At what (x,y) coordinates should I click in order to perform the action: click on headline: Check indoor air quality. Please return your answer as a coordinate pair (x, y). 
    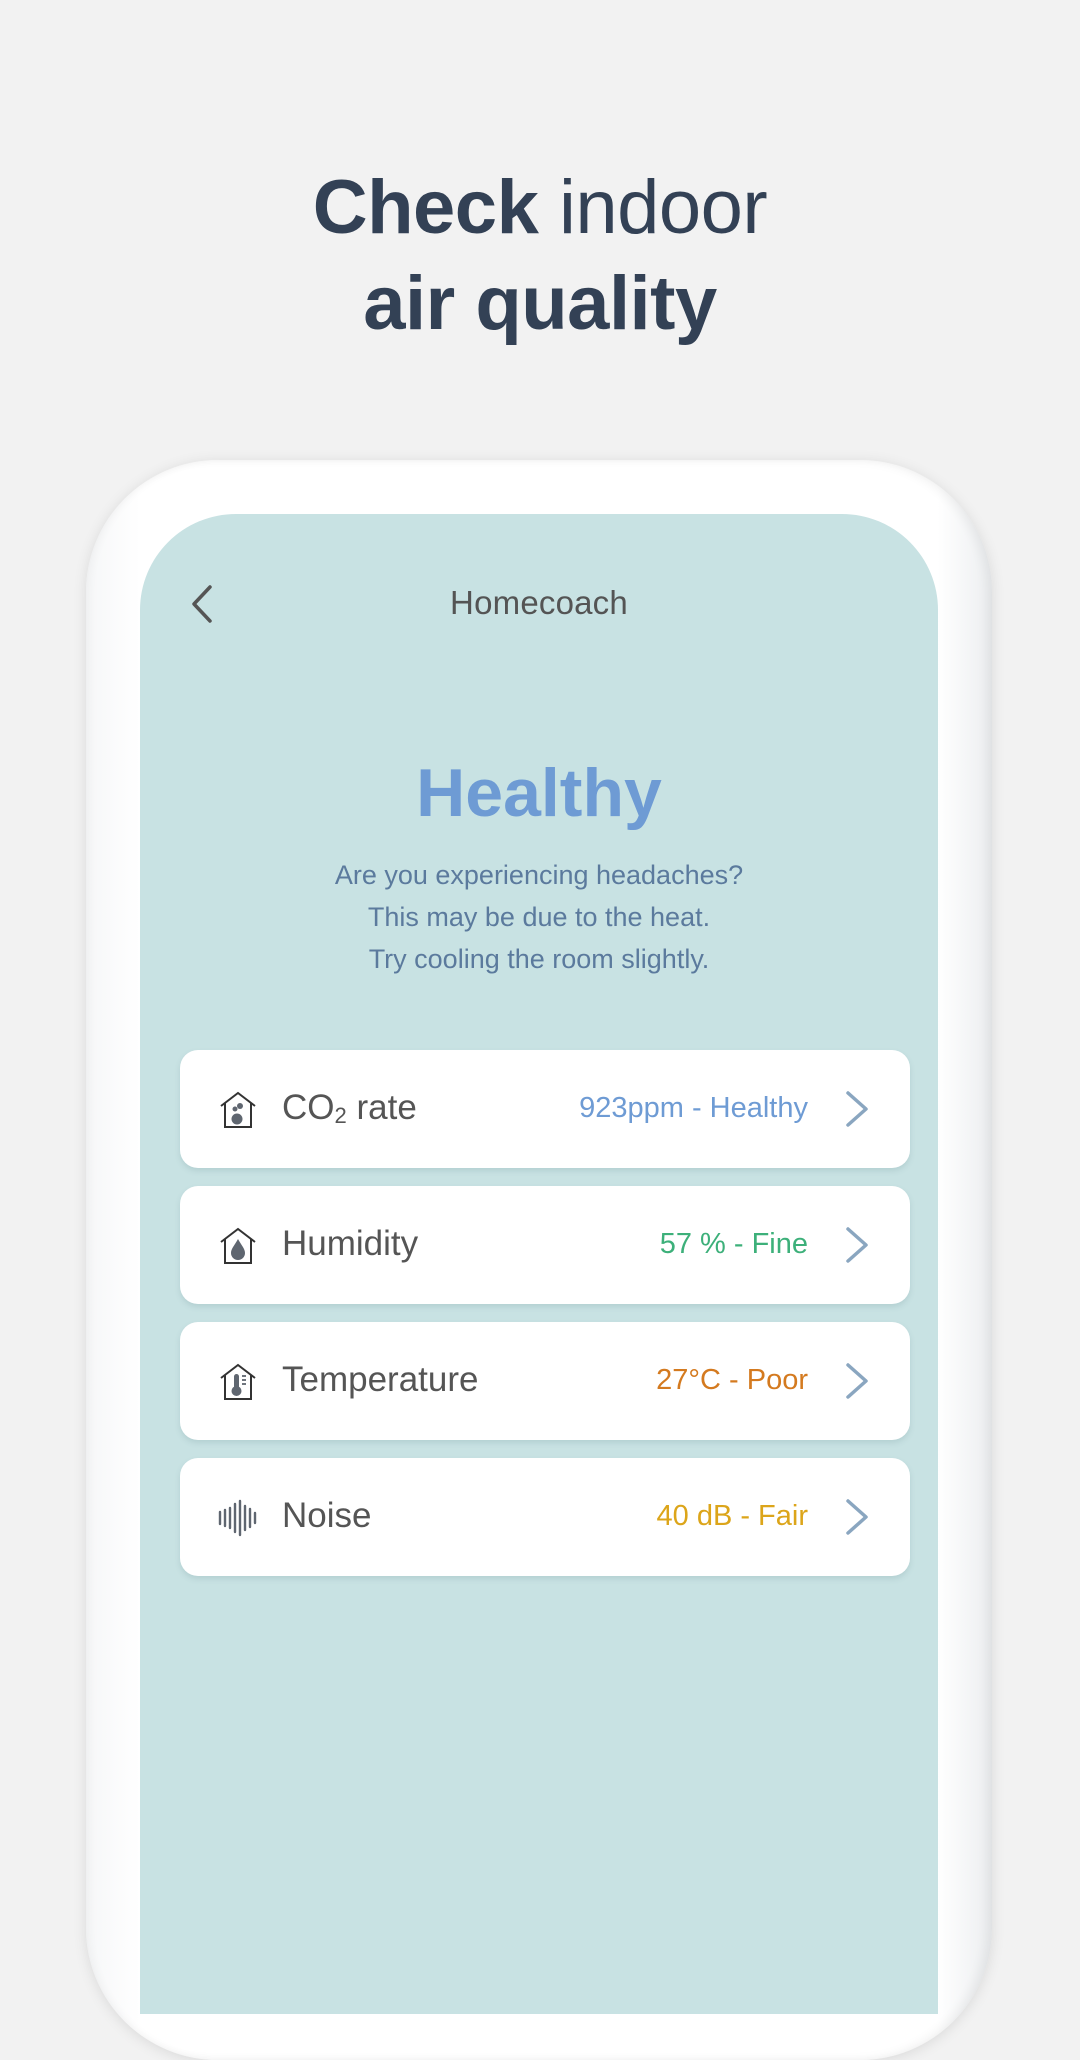
    Looking at the image, I should click on (540, 256).